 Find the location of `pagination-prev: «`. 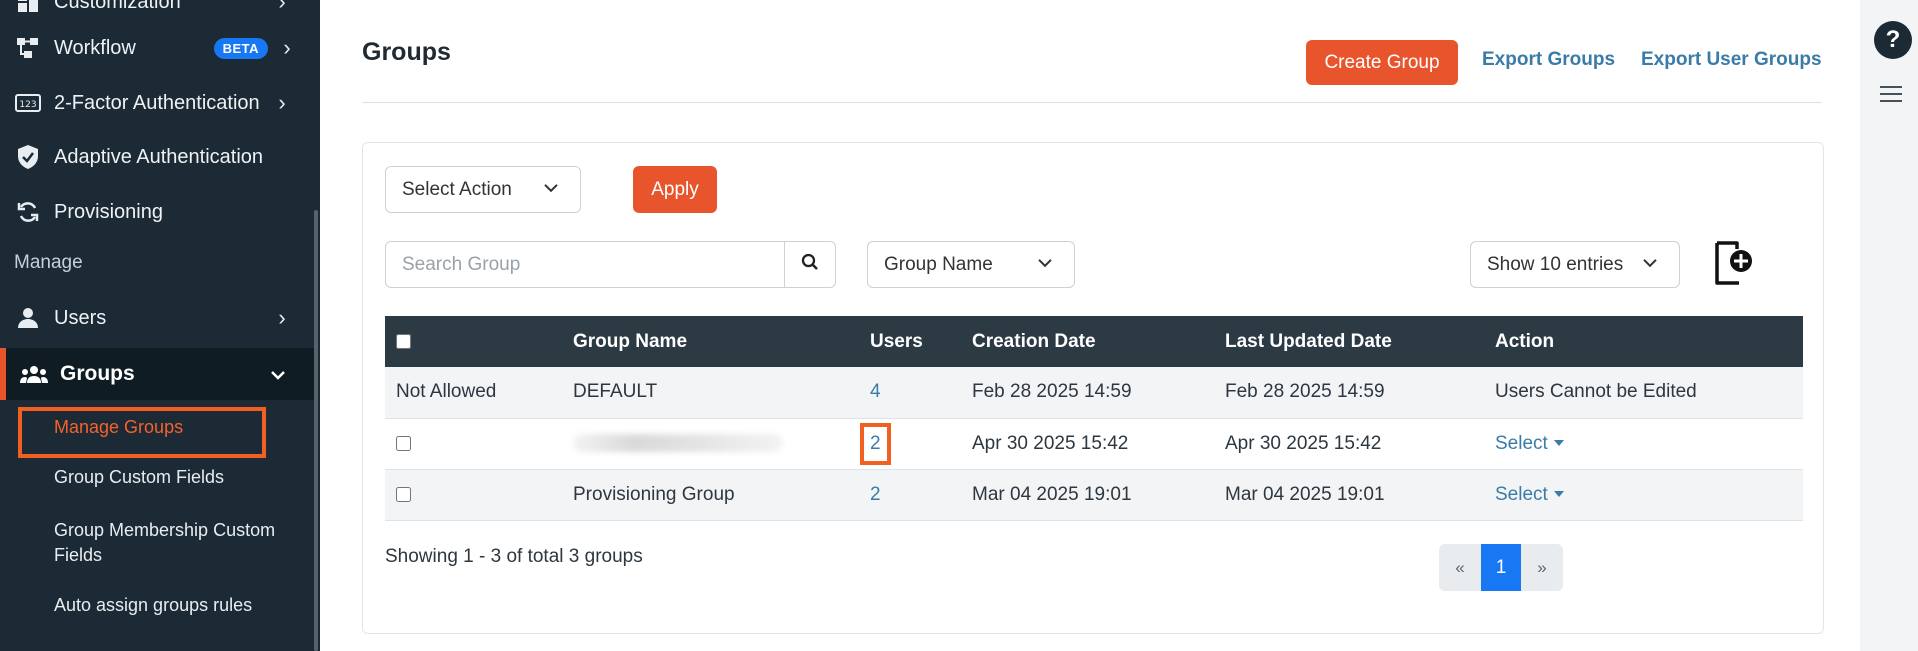

pagination-prev: « is located at coordinates (1460, 567).